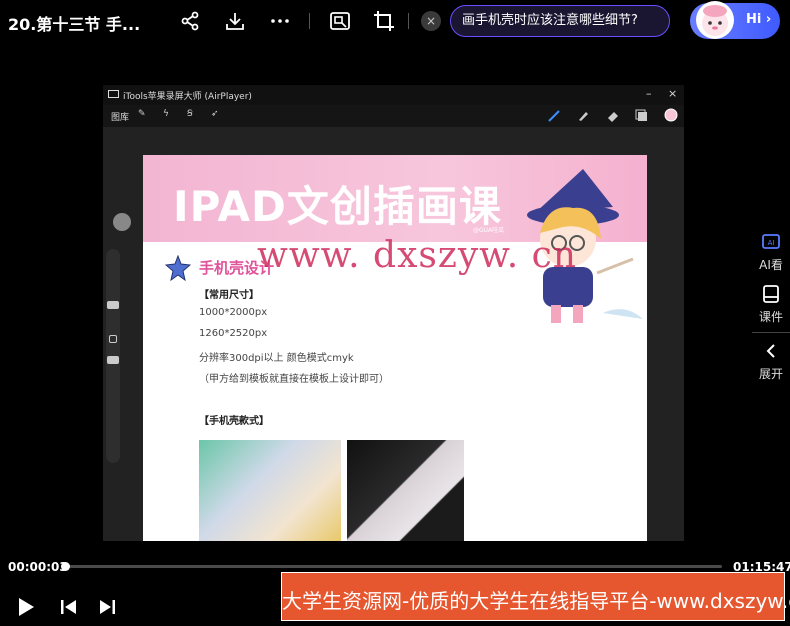 The height and width of the screenshot is (626, 790). Describe the element at coordinates (770, 317) in the screenshot. I see `courseware-label: 课件` at that location.